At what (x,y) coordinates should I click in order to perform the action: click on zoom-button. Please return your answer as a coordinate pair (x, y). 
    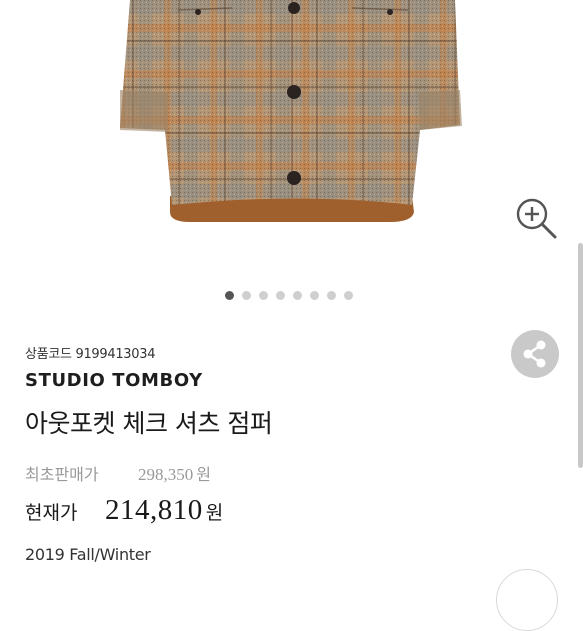
    Looking at the image, I should click on (536, 218).